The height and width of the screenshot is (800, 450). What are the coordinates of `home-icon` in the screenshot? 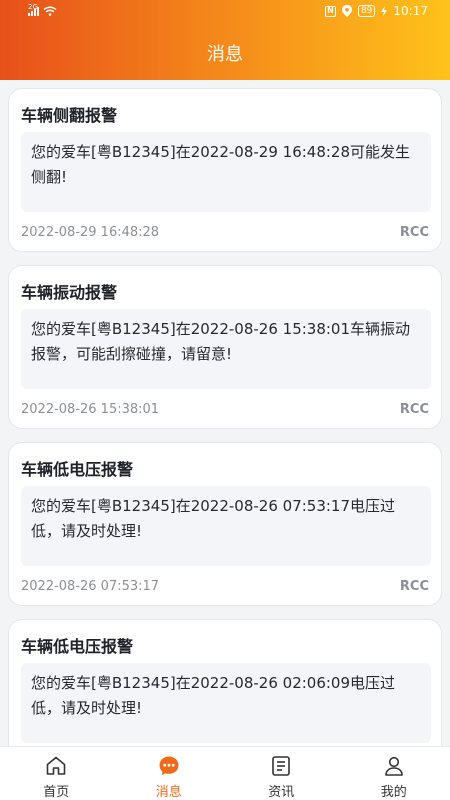 It's located at (56, 765).